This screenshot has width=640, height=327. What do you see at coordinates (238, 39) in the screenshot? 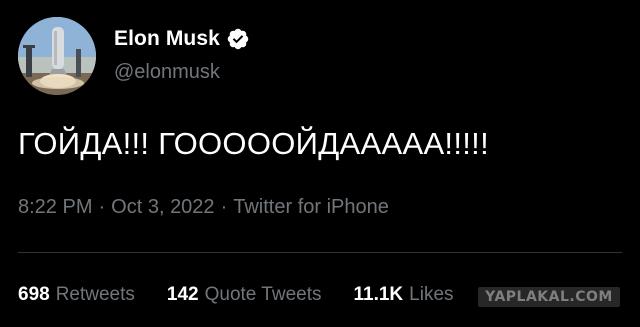
I see `verified-badge-icon` at bounding box center [238, 39].